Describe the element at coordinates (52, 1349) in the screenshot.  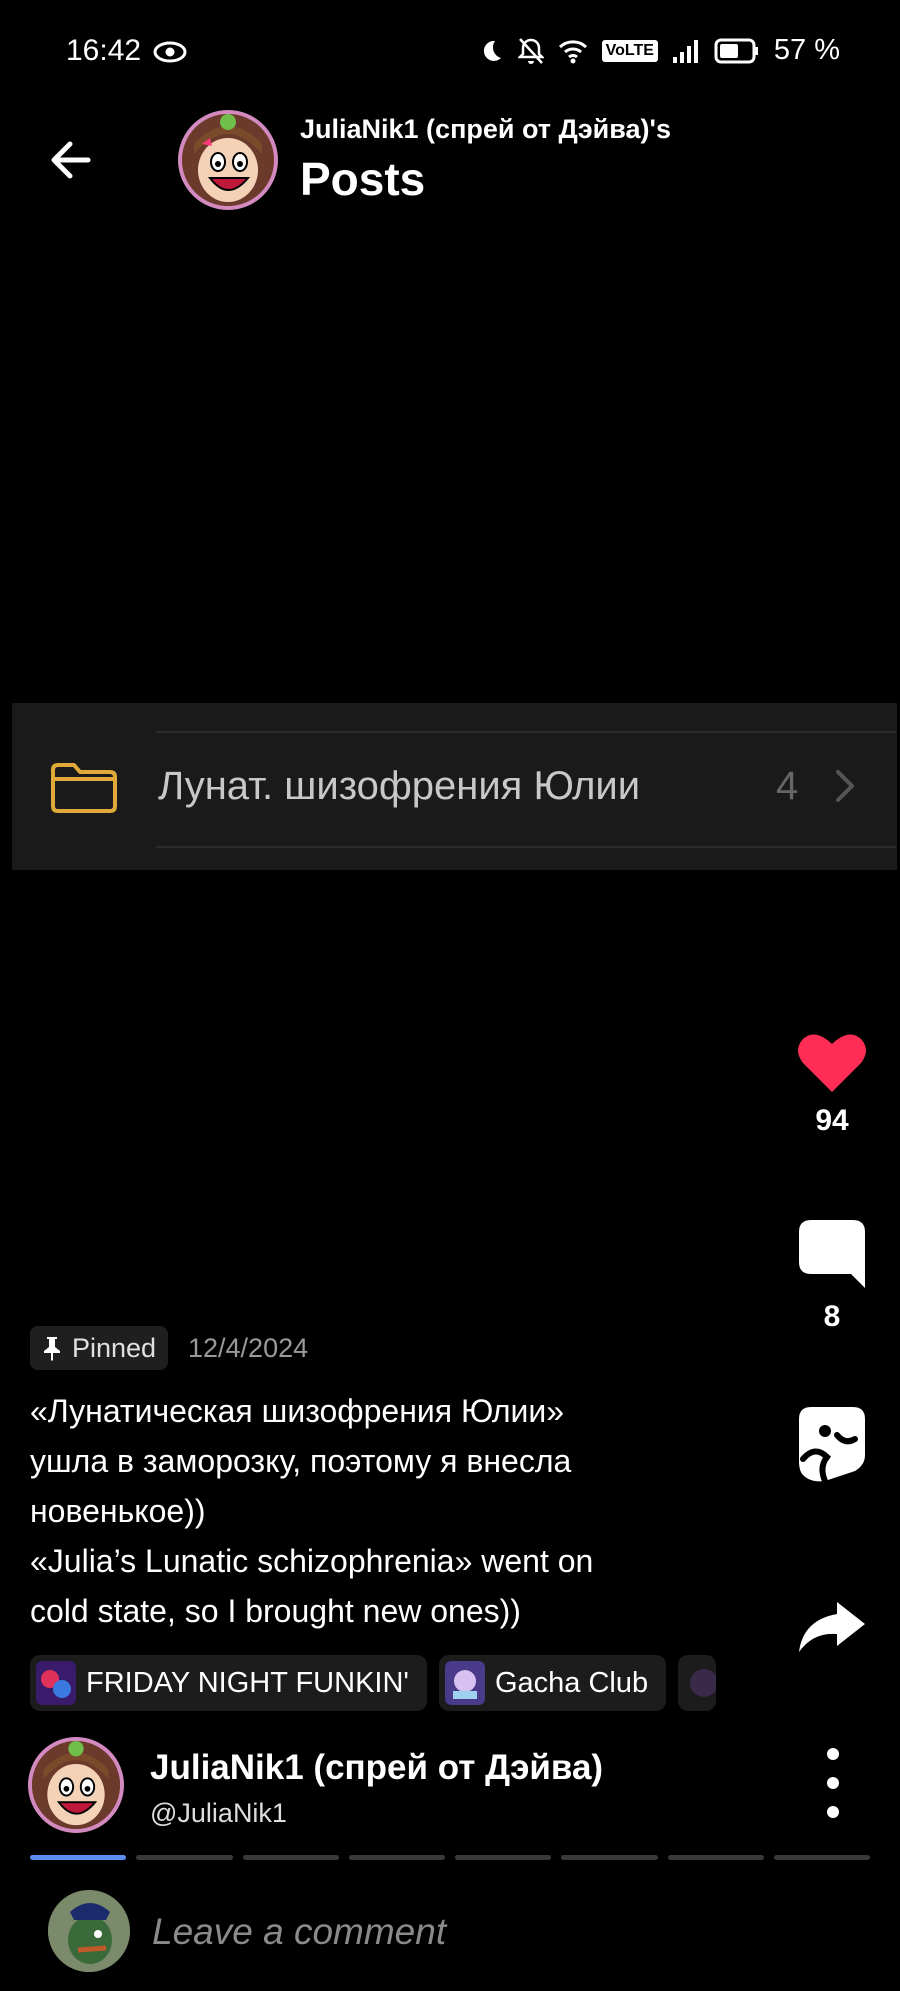
I see `pin-icon` at that location.